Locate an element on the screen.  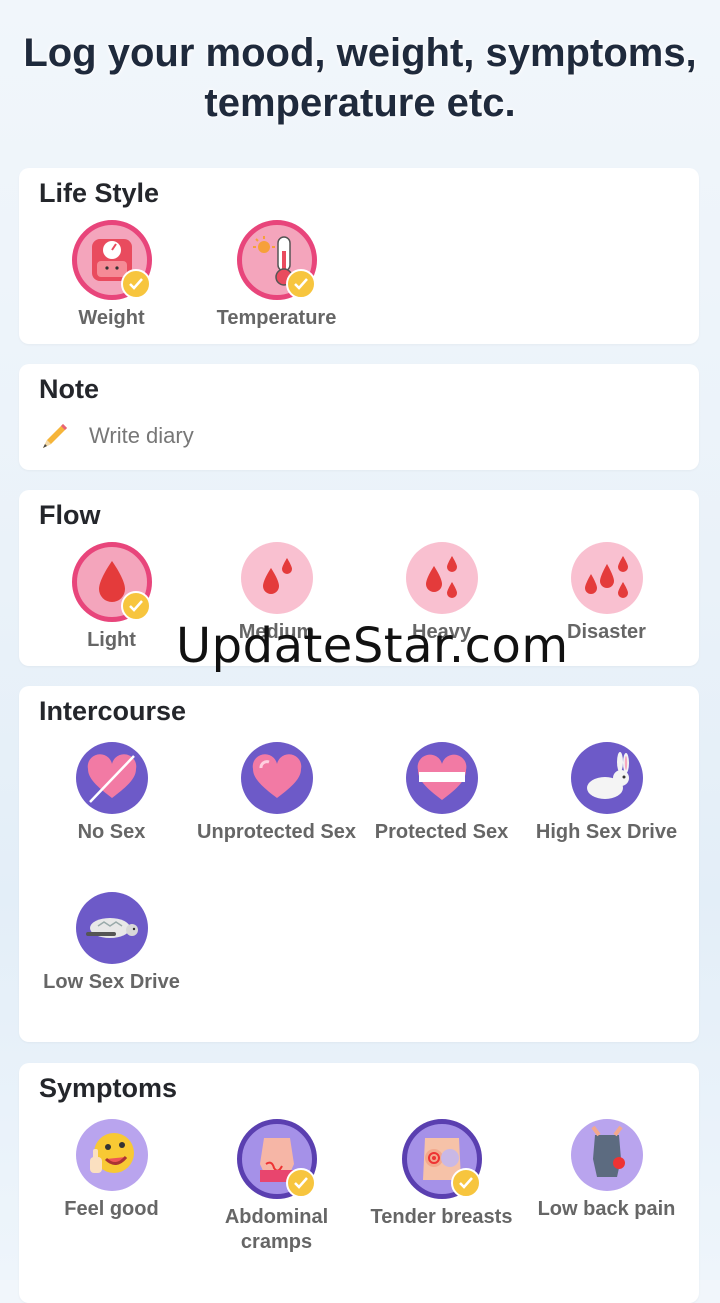
symptoms-item-tender-breasts: Tender breasts is located at coordinates (441, 1174).